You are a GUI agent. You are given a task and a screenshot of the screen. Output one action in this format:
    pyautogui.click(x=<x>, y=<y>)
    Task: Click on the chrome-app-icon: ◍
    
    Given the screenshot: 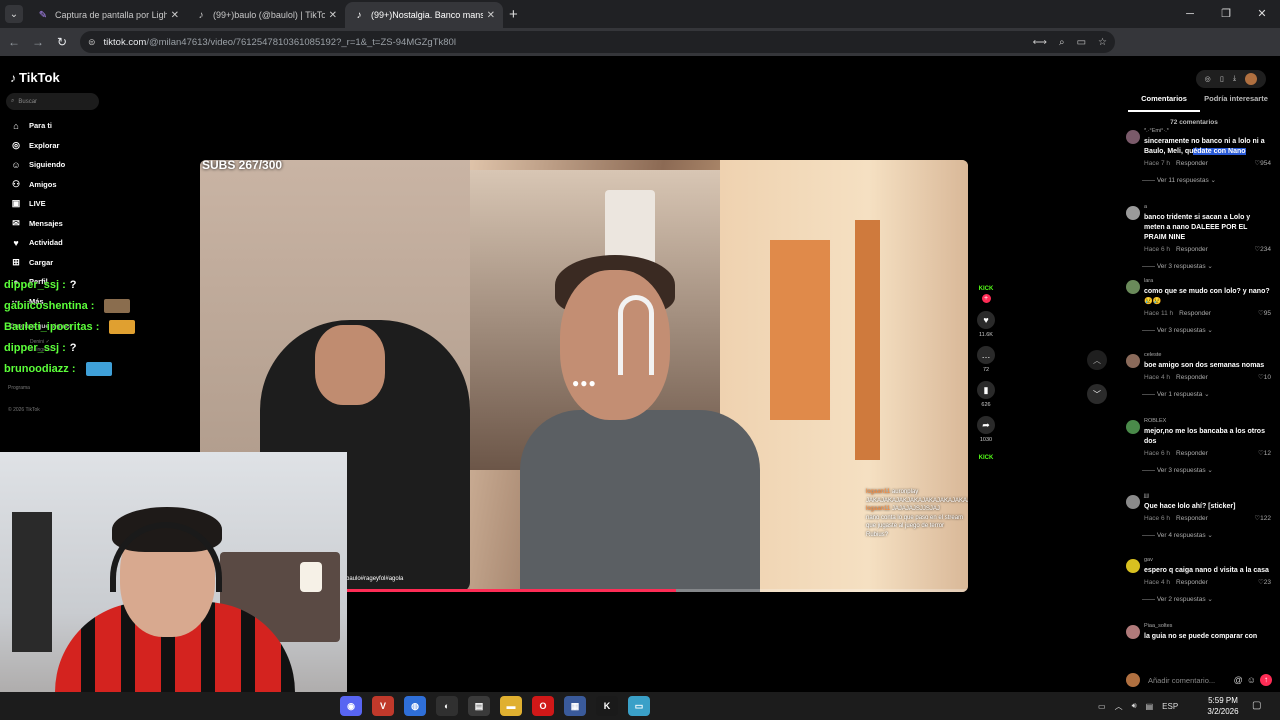 What is the action you would take?
    pyautogui.click(x=415, y=706)
    